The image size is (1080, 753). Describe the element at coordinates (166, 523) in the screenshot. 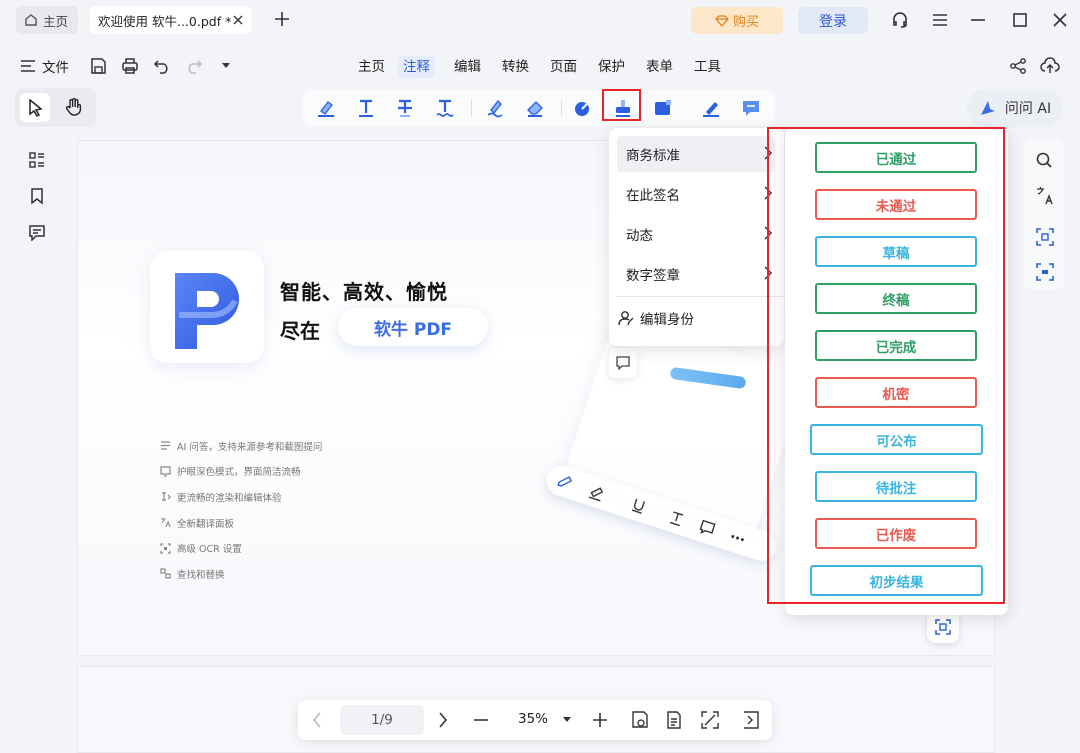

I see `translate-small-icon` at that location.